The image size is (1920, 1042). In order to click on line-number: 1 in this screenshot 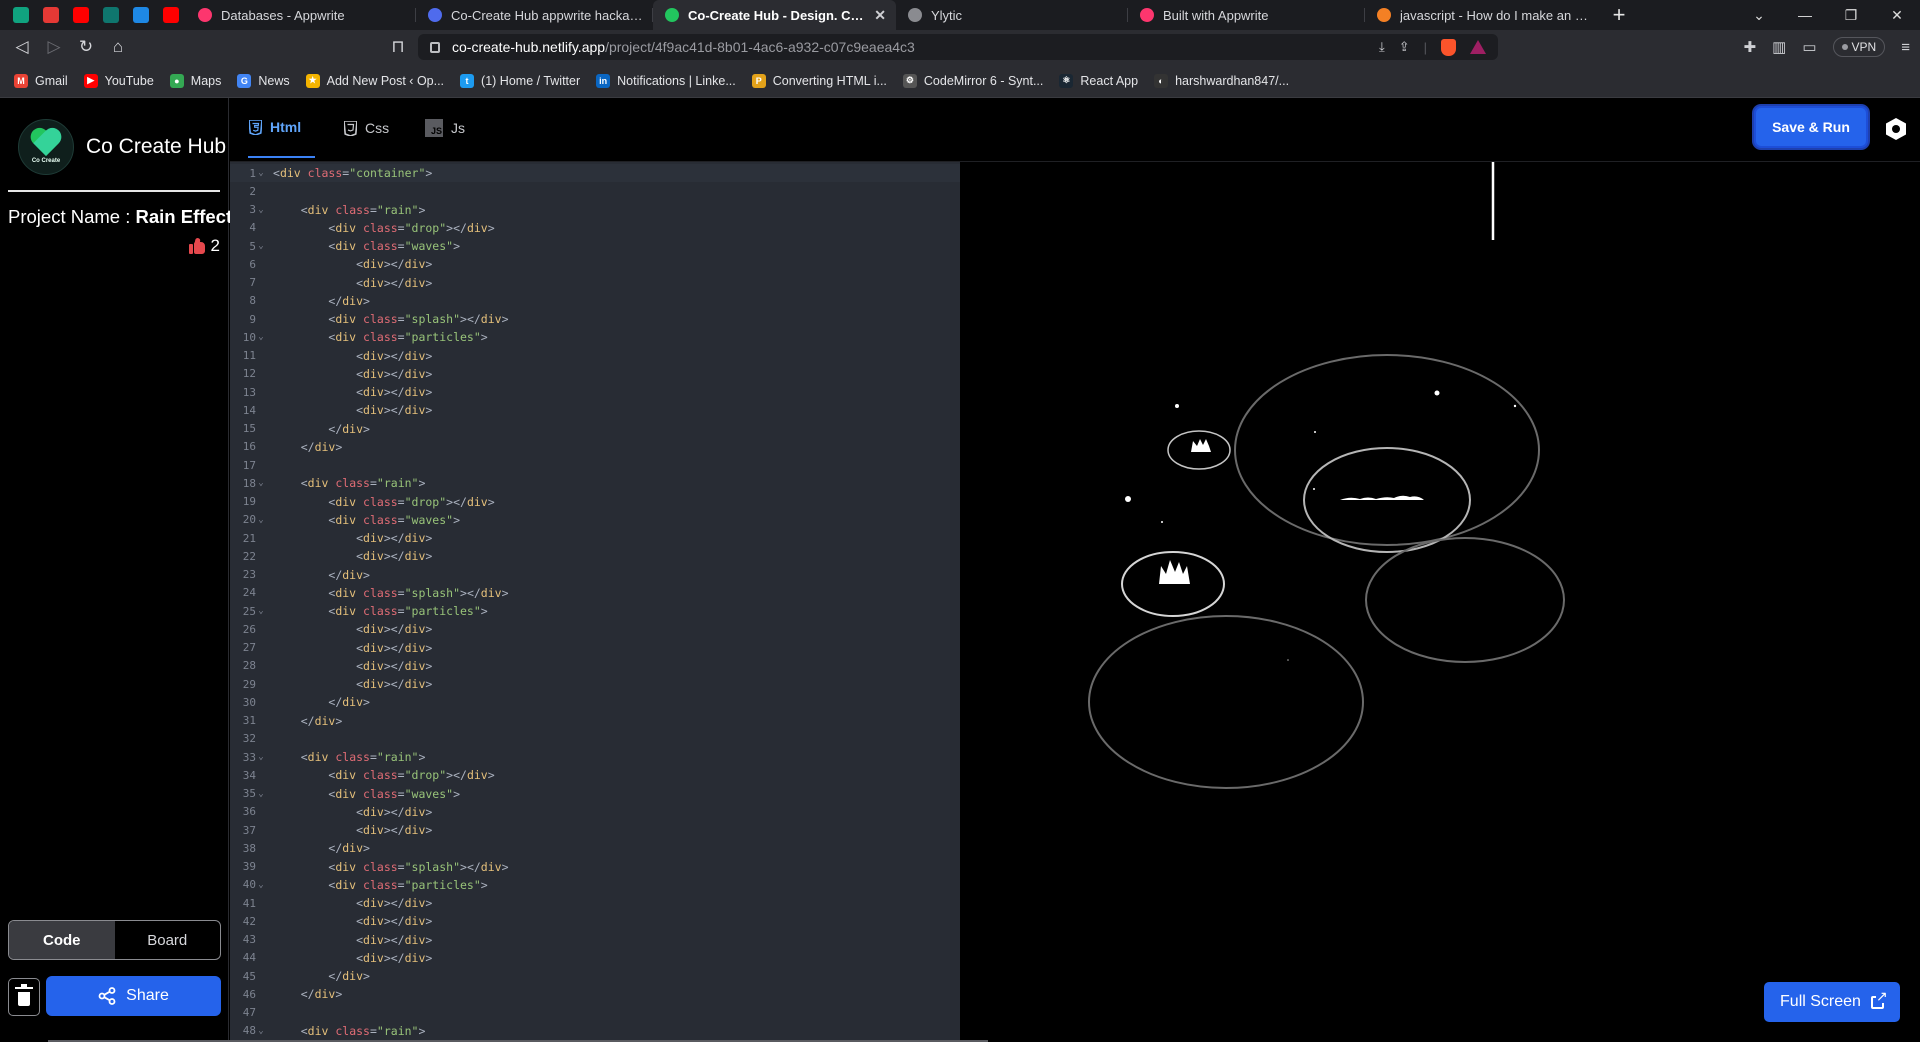, I will do `click(252, 173)`.